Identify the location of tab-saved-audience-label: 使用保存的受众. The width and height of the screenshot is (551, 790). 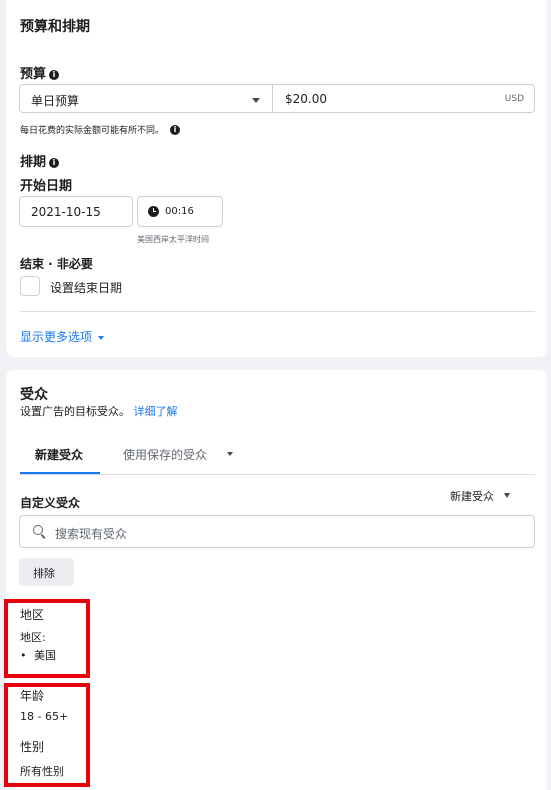
(165, 455).